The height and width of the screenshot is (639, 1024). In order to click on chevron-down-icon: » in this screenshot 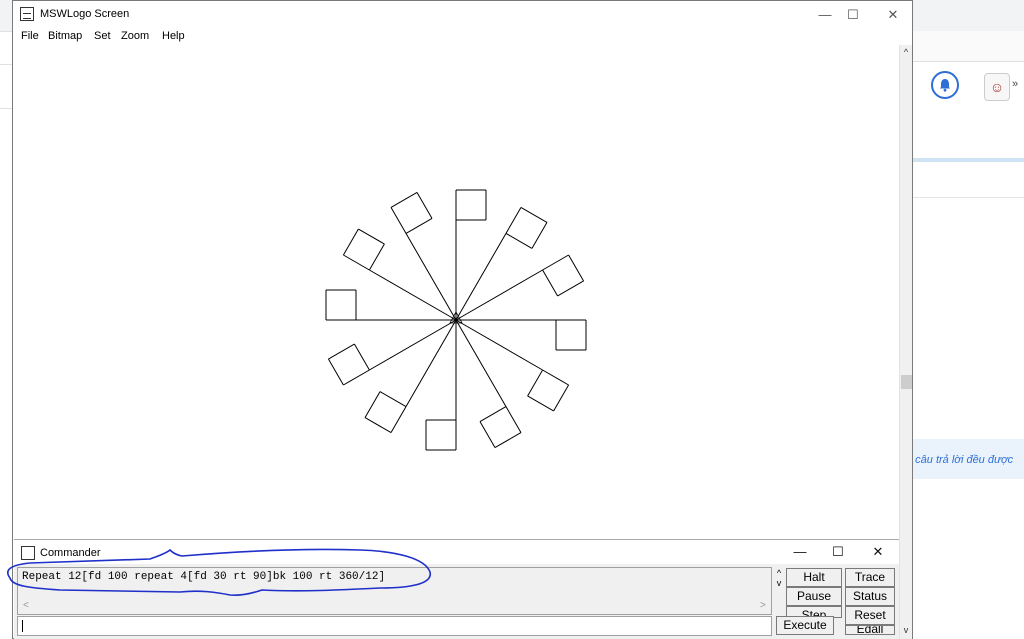, I will do `click(1015, 84)`.